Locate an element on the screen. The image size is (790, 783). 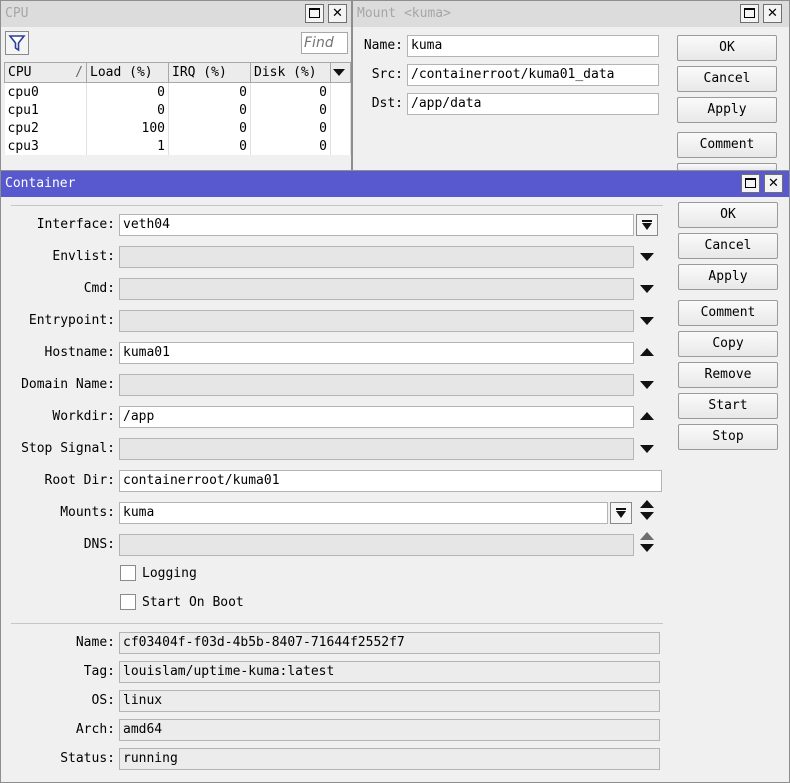
column-header-irq: IRQ (%) is located at coordinates (209, 72).